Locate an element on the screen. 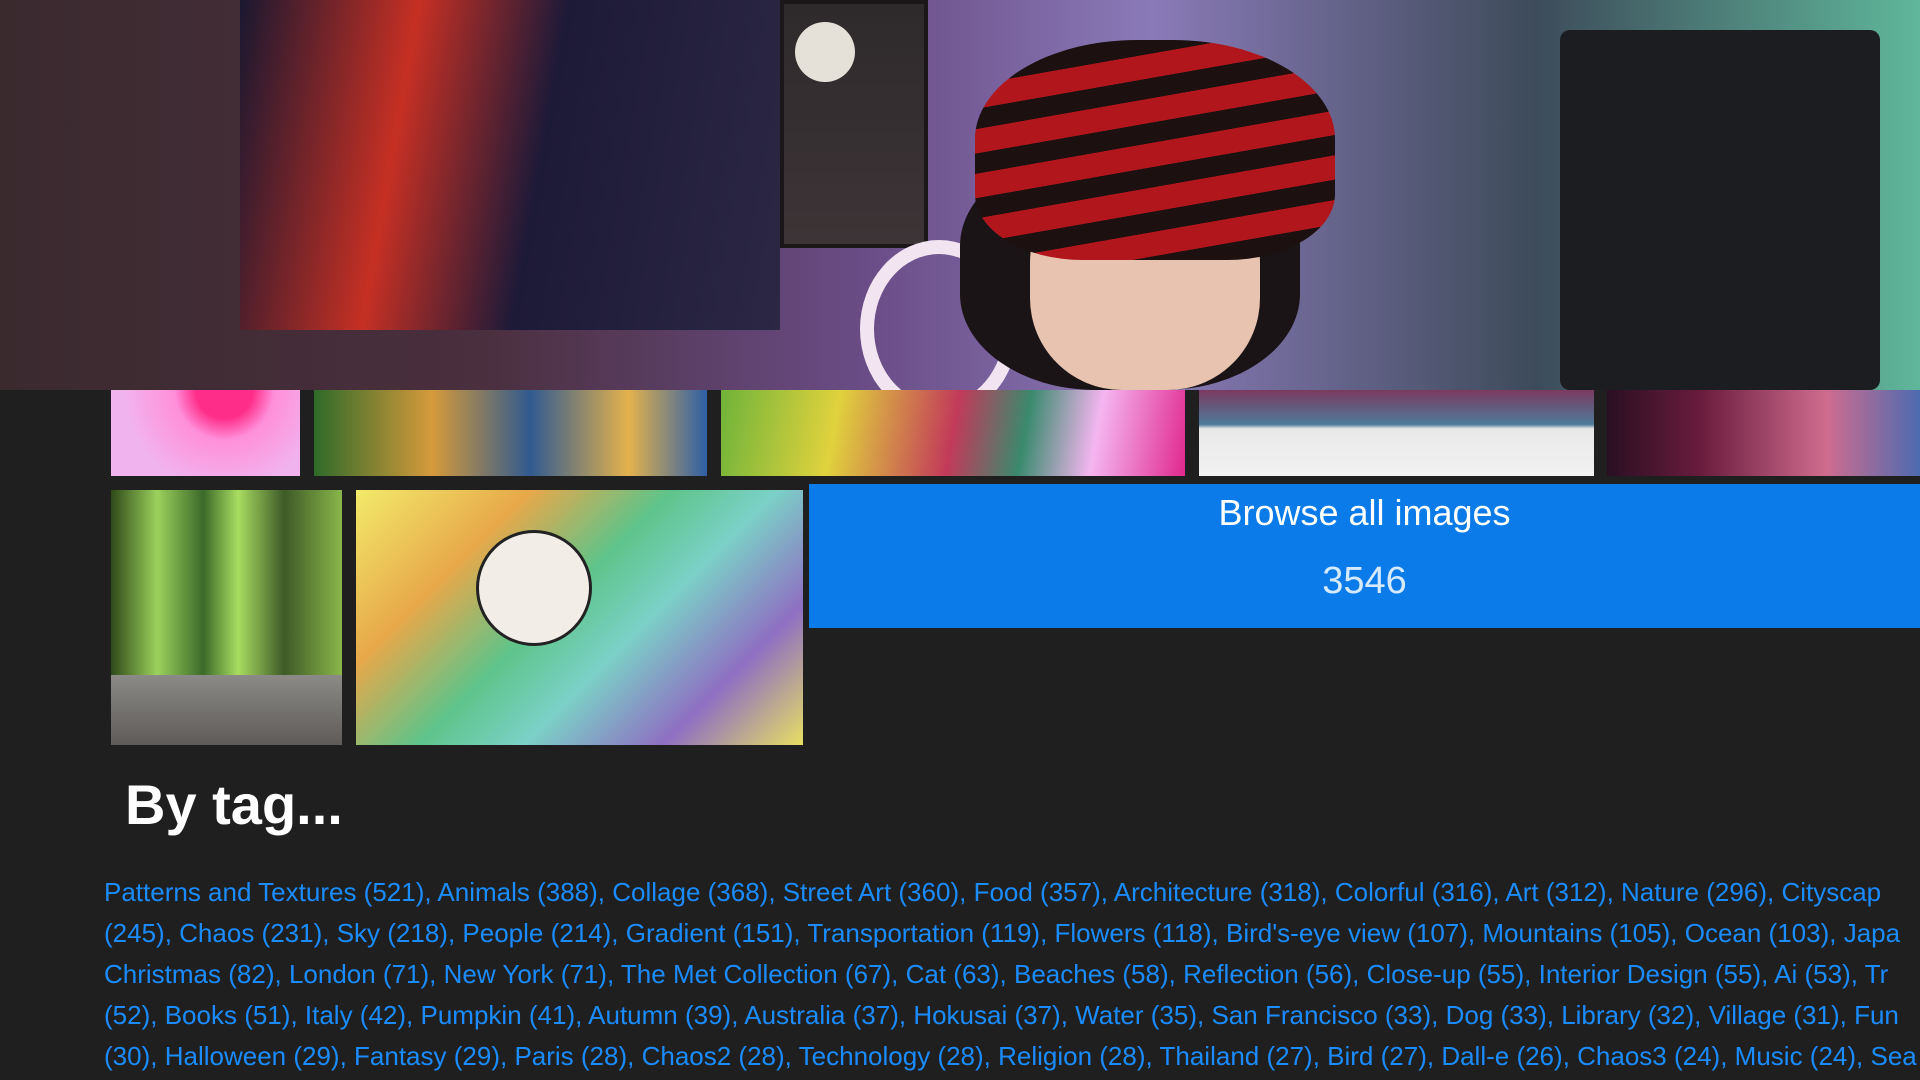  tag-link: Ocean (103) is located at coordinates (1757, 933).